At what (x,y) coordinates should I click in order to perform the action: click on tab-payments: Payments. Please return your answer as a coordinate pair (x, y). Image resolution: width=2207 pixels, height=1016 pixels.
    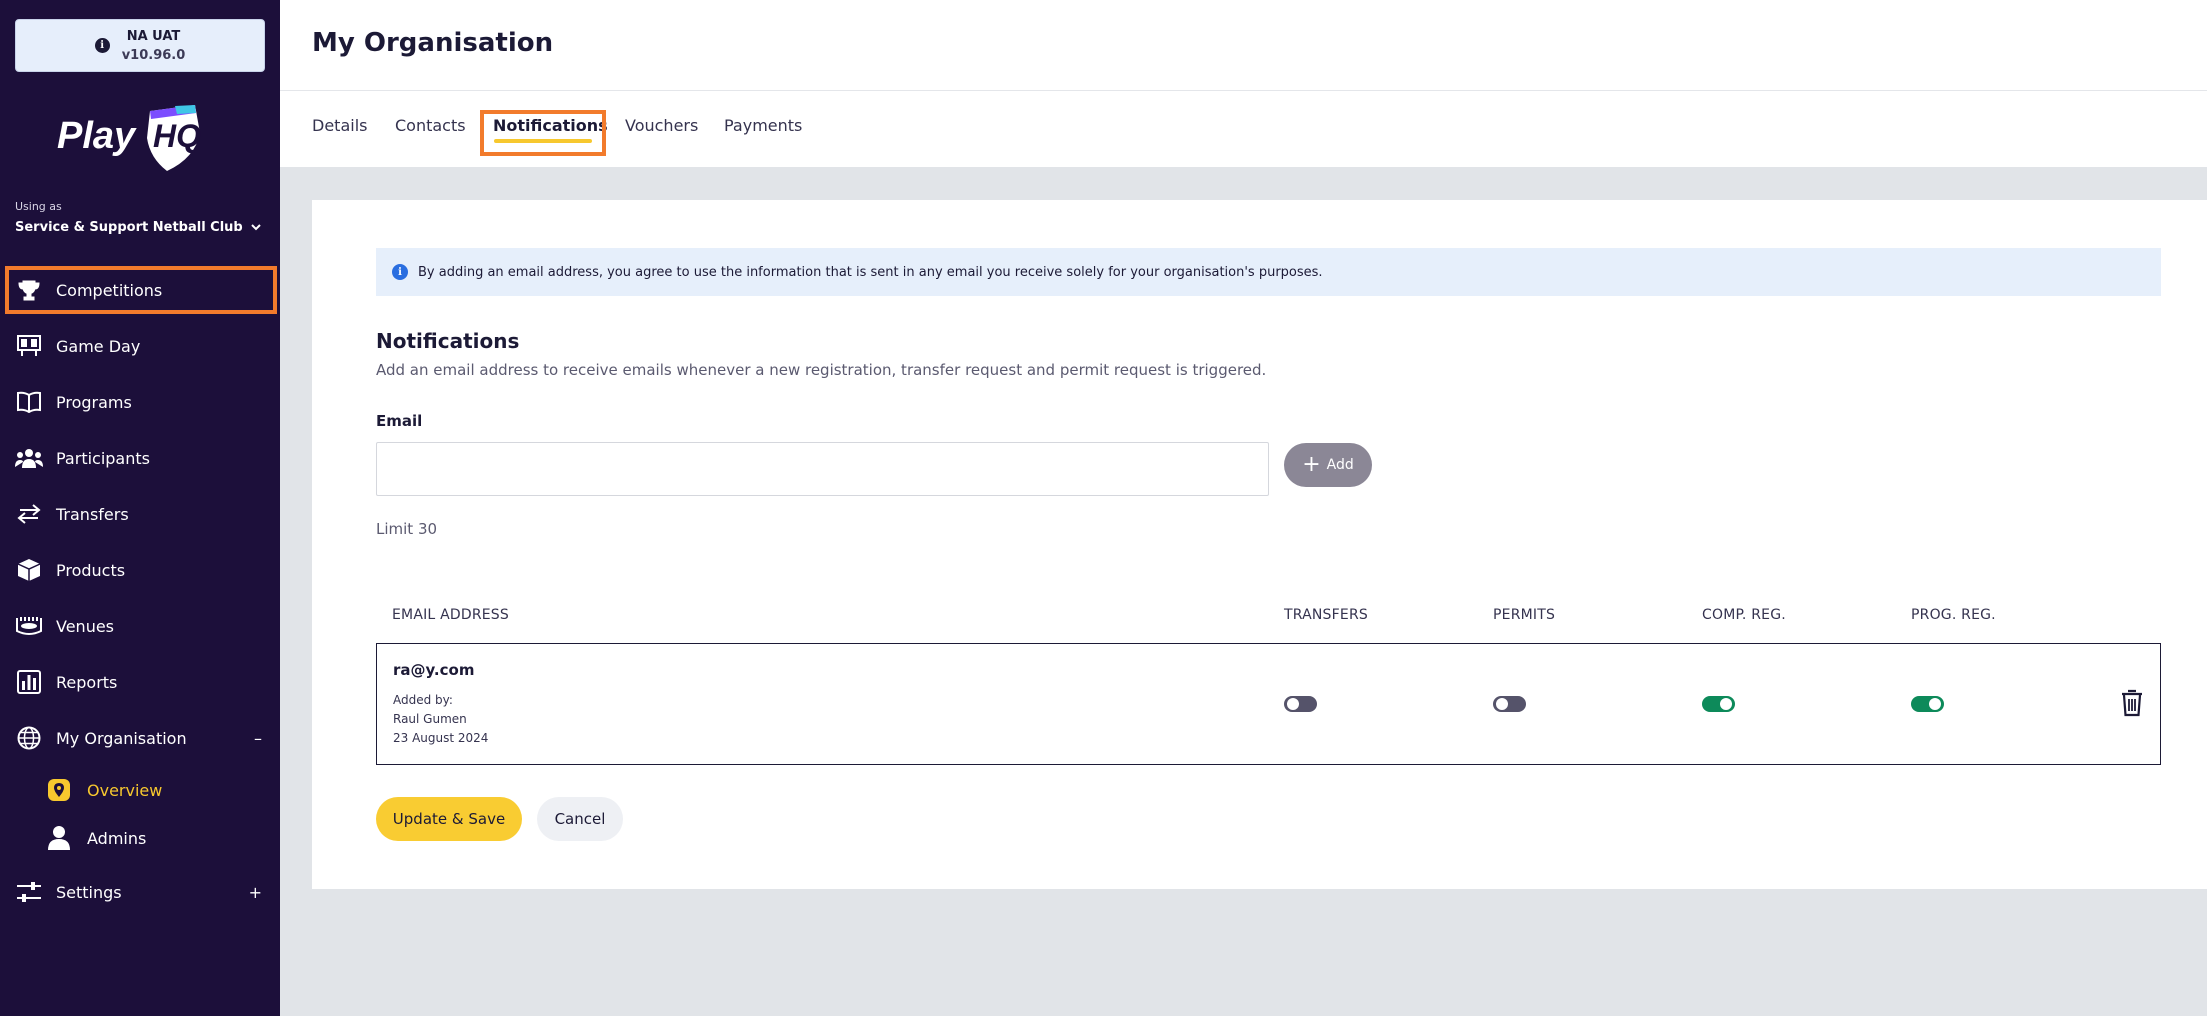
    Looking at the image, I should click on (763, 125).